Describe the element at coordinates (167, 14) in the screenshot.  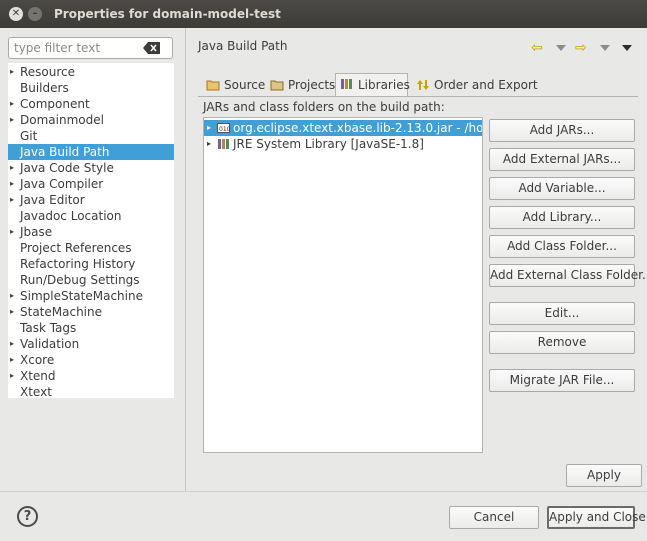
I see `window-title: Properties for domain-model-test` at that location.